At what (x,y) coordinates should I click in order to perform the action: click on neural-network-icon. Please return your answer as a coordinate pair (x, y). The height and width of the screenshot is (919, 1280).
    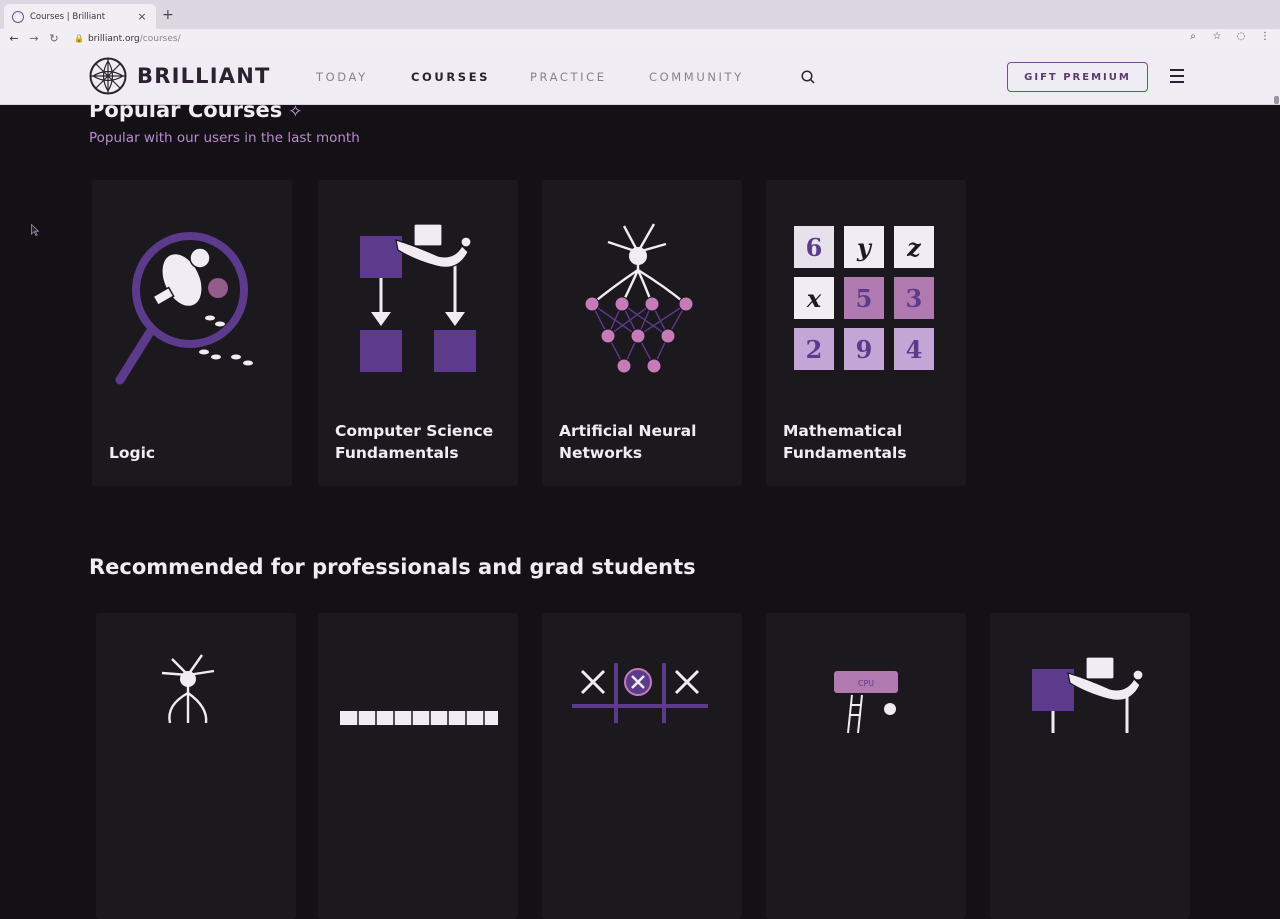
    Looking at the image, I should click on (639, 298).